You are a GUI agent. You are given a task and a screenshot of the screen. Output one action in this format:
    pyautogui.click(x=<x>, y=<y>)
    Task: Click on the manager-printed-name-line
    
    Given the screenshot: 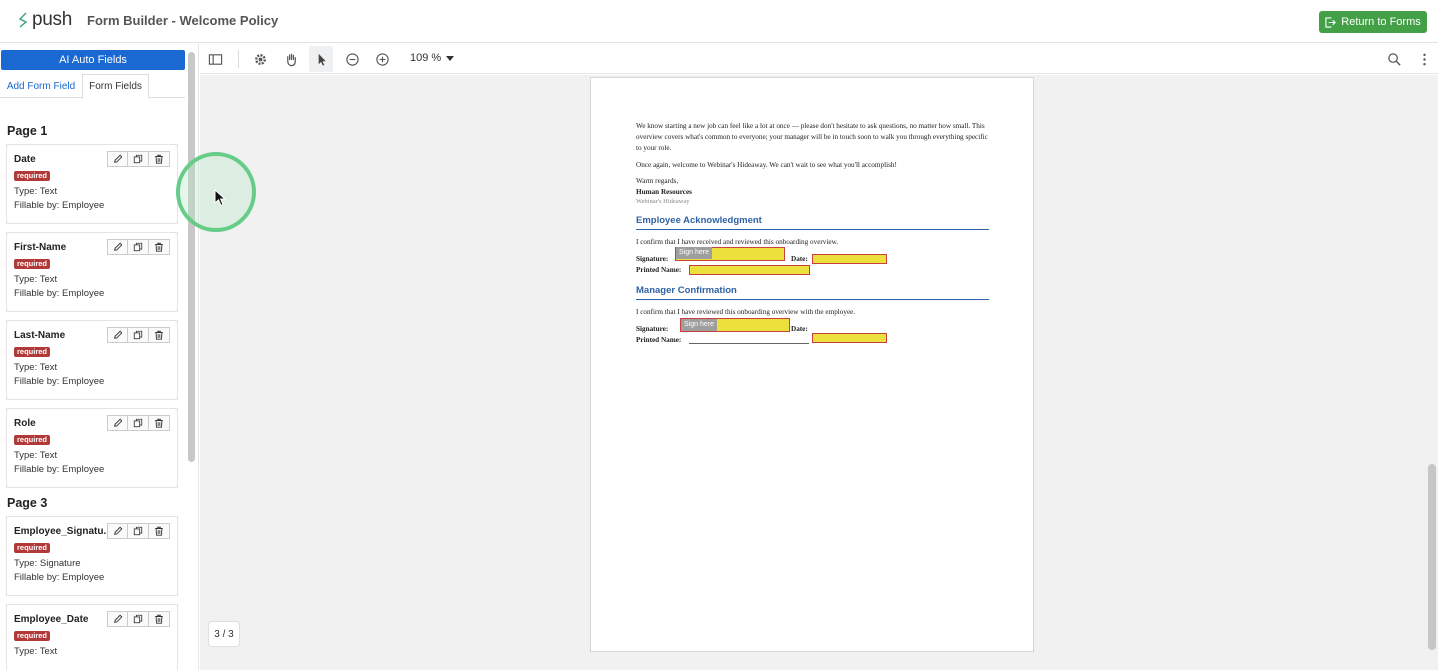 What is the action you would take?
    pyautogui.click(x=749, y=343)
    